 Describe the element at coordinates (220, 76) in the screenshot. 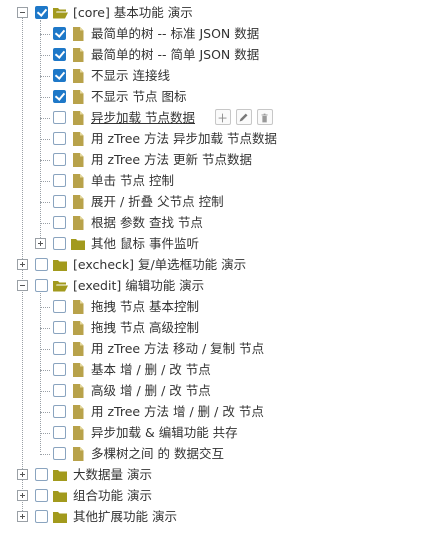

I see `tree-leaf-node: 不显示 连接线` at that location.